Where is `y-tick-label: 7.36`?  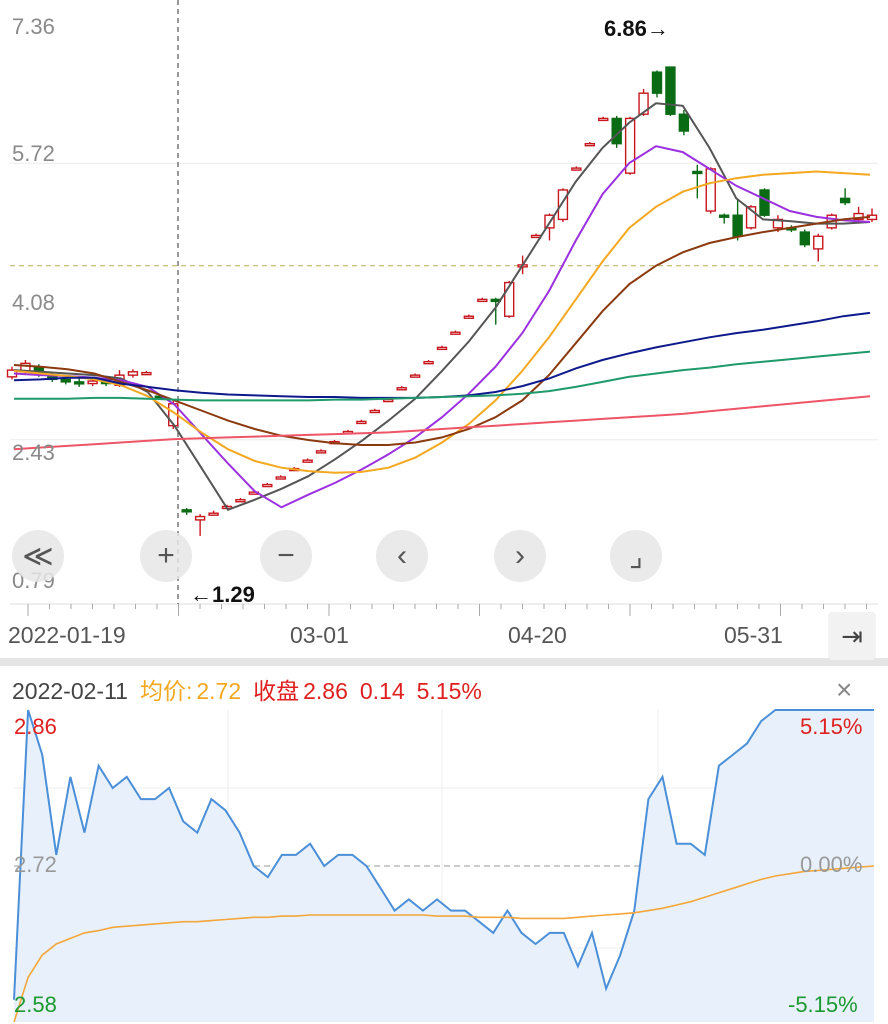
y-tick-label: 7.36 is located at coordinates (33, 26).